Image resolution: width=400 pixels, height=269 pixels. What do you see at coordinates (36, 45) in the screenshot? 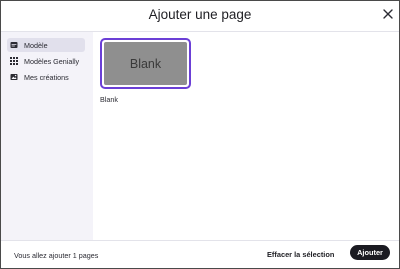
I see `sidebar-item-label: Modèle` at bounding box center [36, 45].